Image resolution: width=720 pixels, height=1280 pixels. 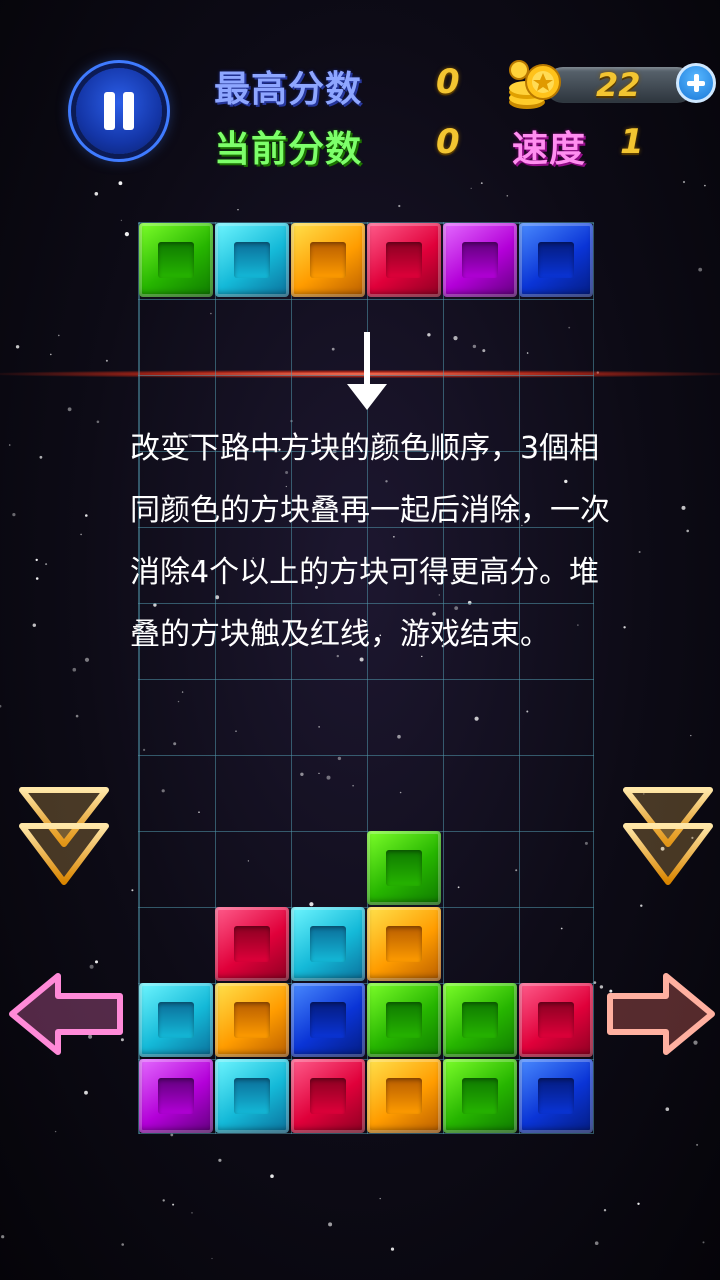 I want to click on drop-left-double-chevron-icon, so click(x=64, y=838).